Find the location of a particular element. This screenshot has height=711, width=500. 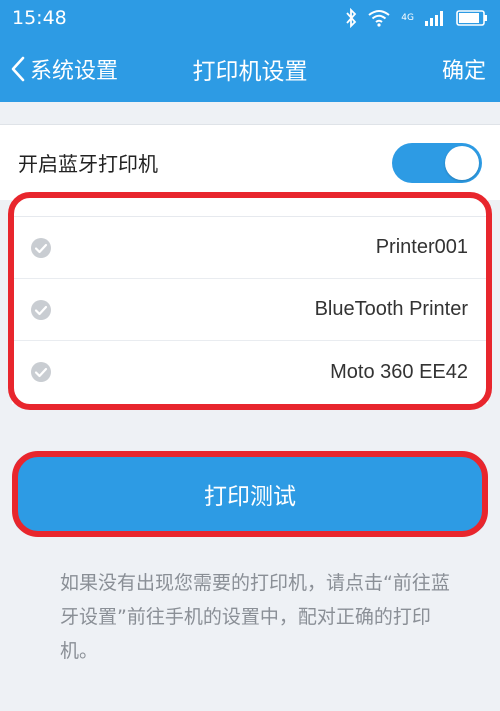

bluetooth-printer-row: 开启蓝牙打印机 is located at coordinates (250, 162).